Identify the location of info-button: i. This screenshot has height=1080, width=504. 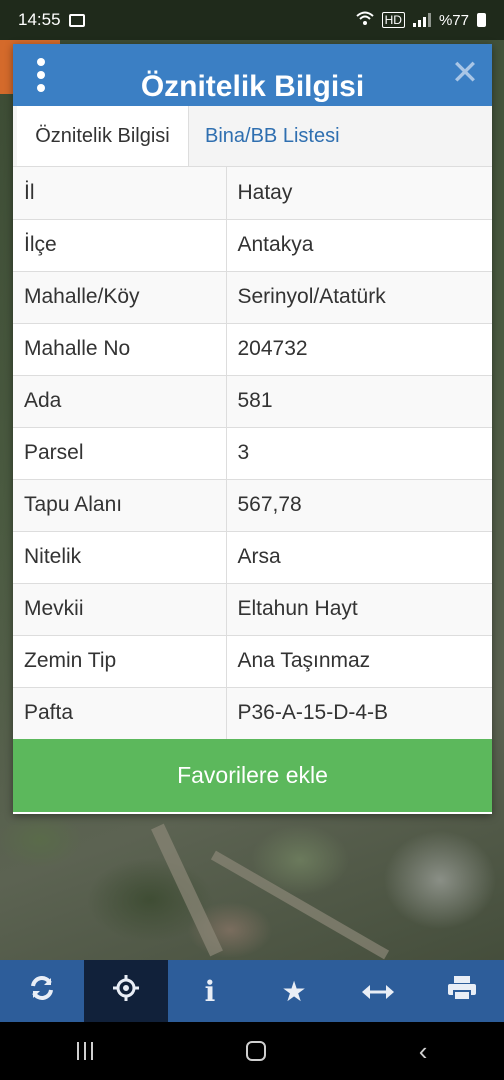
(210, 991).